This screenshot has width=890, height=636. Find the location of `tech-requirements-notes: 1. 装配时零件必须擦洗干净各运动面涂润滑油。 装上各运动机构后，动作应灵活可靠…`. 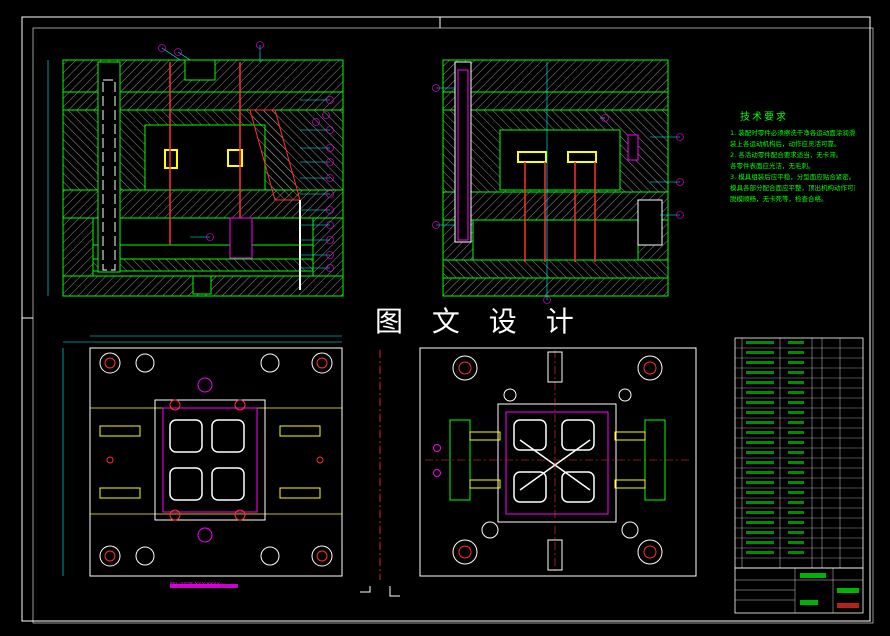

tech-requirements-notes: 1. 装配时零件必须擦洗干净各运动面涂润滑油。 装上各运动机构后，动作应灵活可靠… is located at coordinates (792, 166).